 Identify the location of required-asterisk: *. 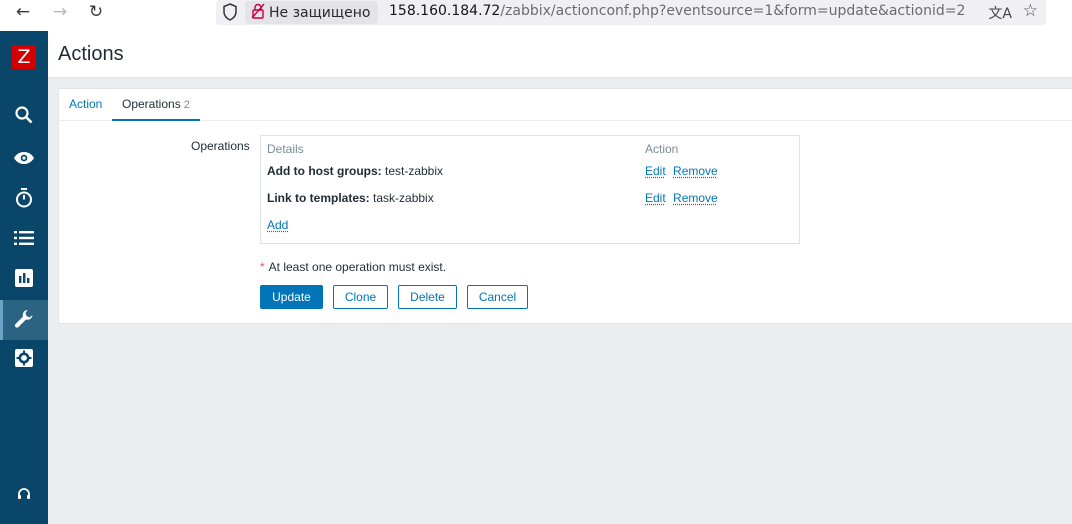
(262, 267).